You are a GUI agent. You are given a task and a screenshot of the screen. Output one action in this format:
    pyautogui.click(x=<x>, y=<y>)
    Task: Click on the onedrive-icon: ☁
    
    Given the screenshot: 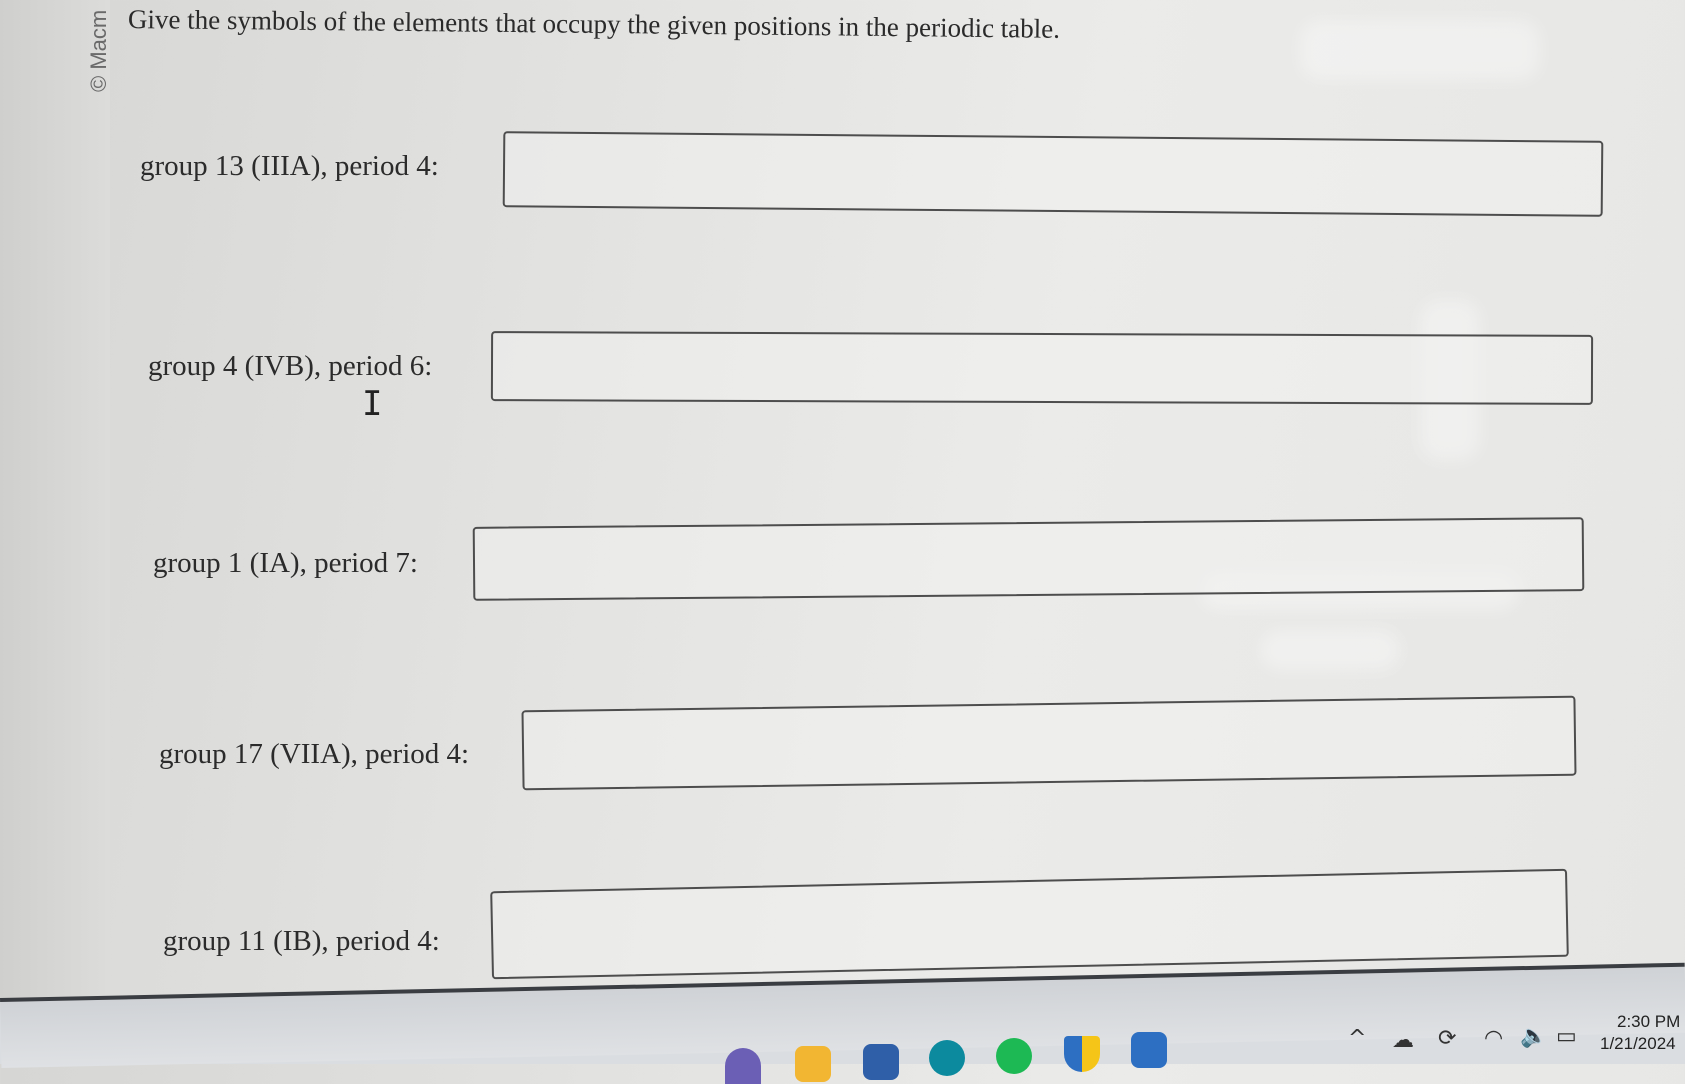 What is the action you would take?
    pyautogui.click(x=1403, y=1040)
    